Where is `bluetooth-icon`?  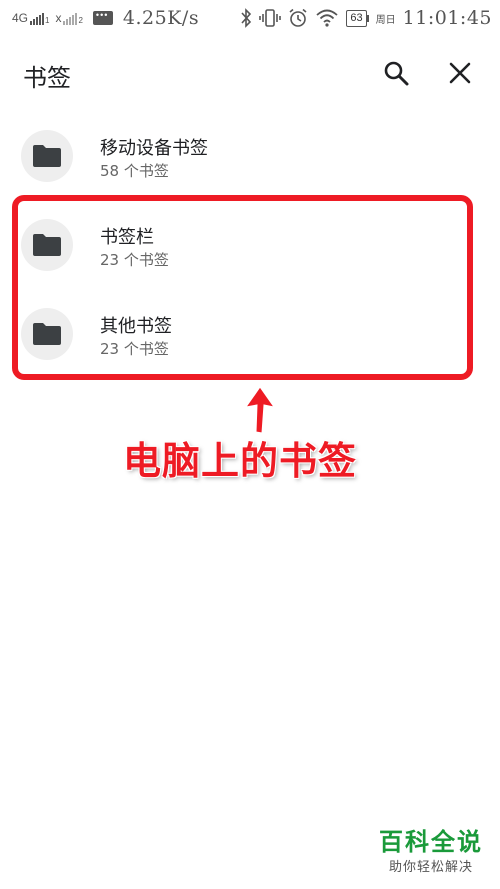 bluetooth-icon is located at coordinates (246, 18).